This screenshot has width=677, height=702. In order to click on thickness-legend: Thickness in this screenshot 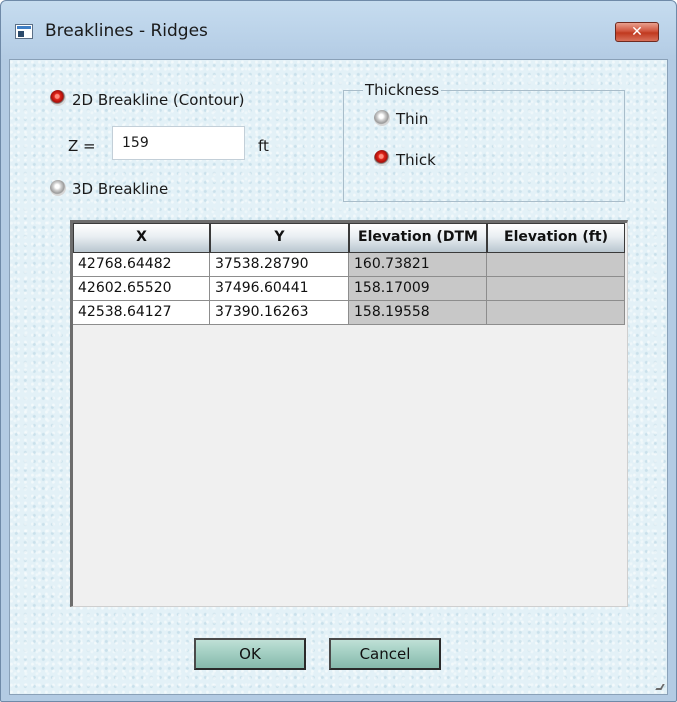, I will do `click(402, 90)`.